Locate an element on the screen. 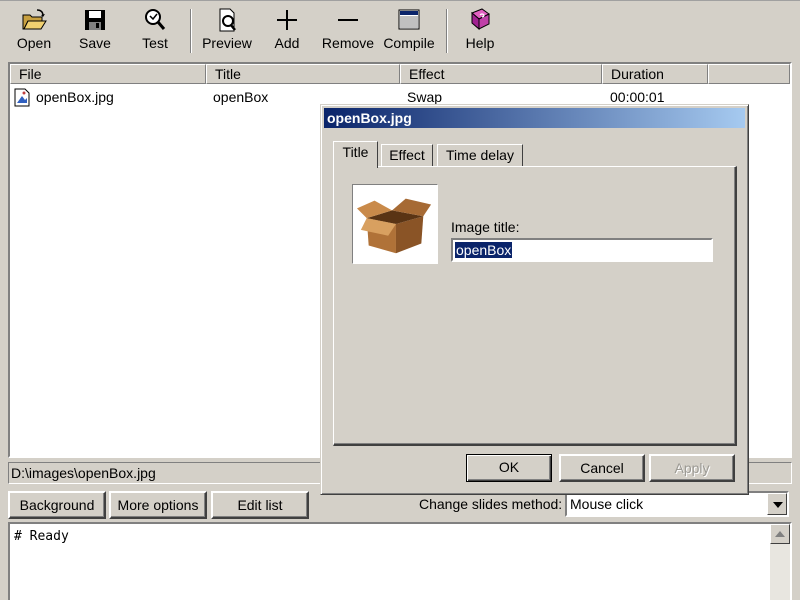 This screenshot has width=800, height=600. log-scrollbar is located at coordinates (780, 562).